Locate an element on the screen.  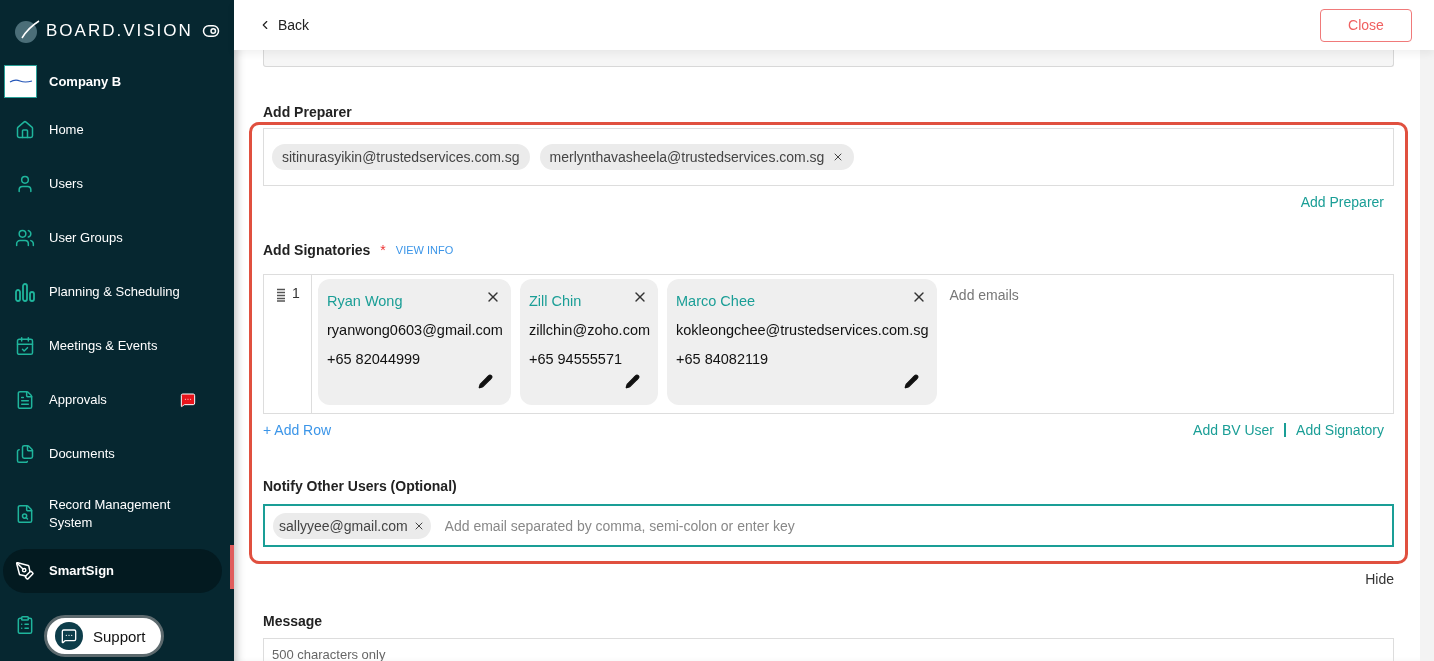
sidebar-item: Approvals is located at coordinates (112, 400).